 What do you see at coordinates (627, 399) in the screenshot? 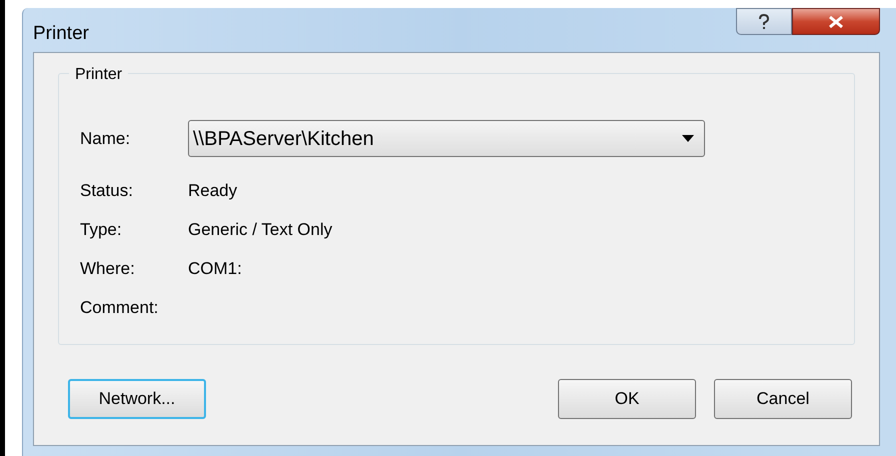
I see `ok-button: OK` at bounding box center [627, 399].